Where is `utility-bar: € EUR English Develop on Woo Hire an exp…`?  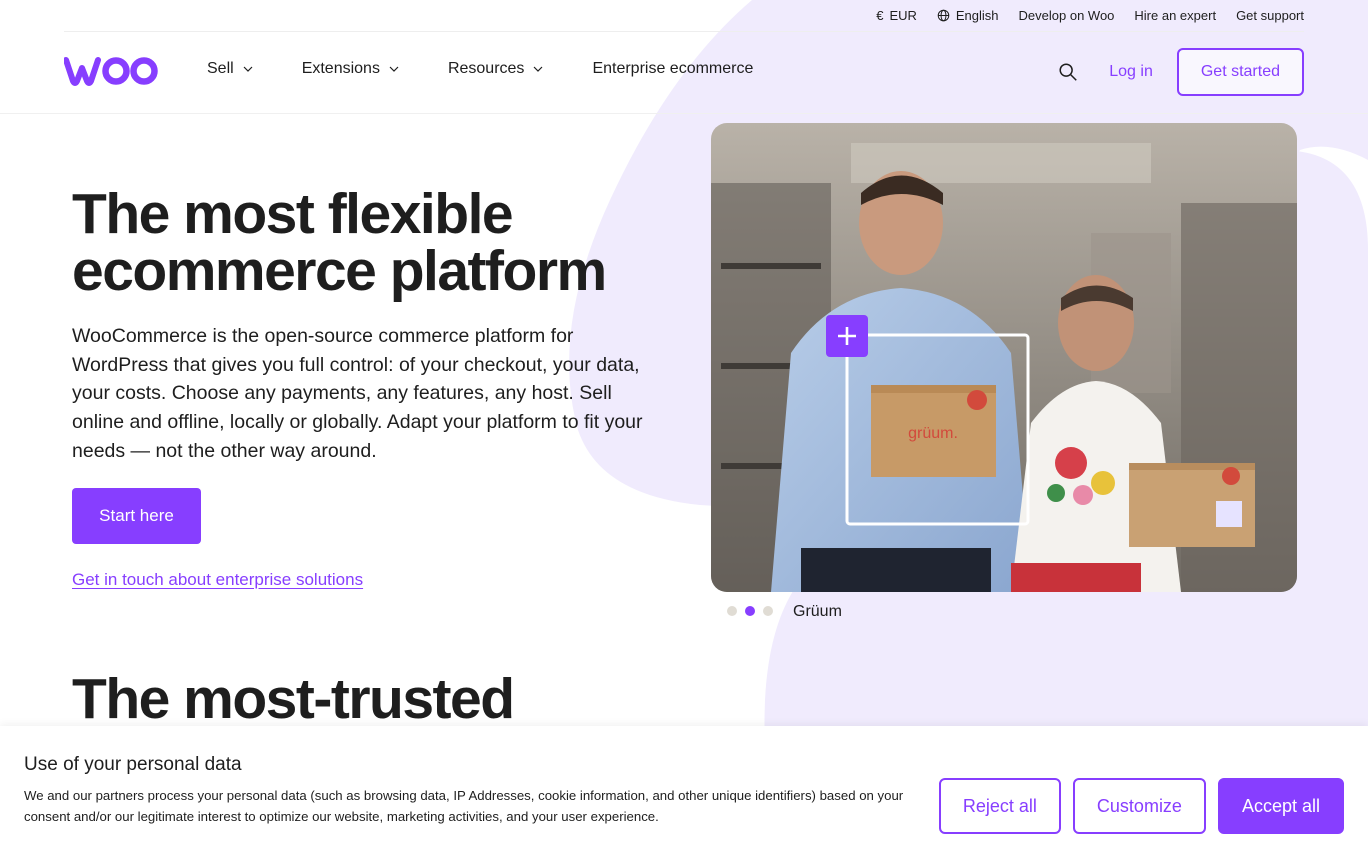 utility-bar: € EUR English Develop on Woo Hire an exp… is located at coordinates (684, 16).